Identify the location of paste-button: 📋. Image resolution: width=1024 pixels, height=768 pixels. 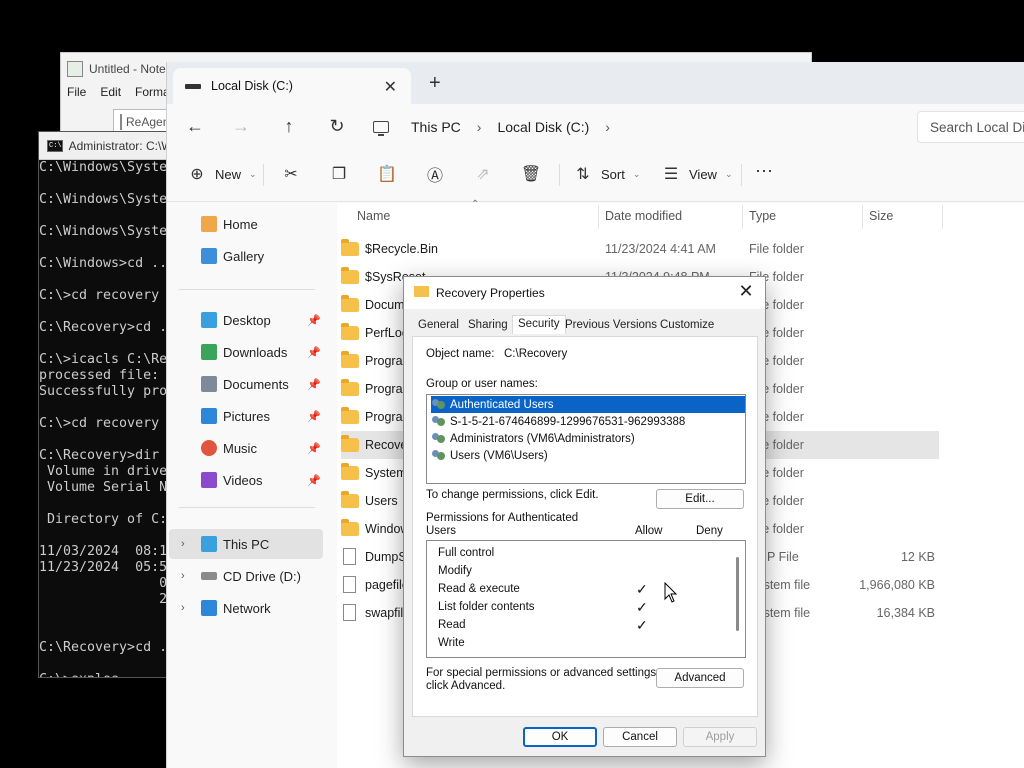
(387, 174).